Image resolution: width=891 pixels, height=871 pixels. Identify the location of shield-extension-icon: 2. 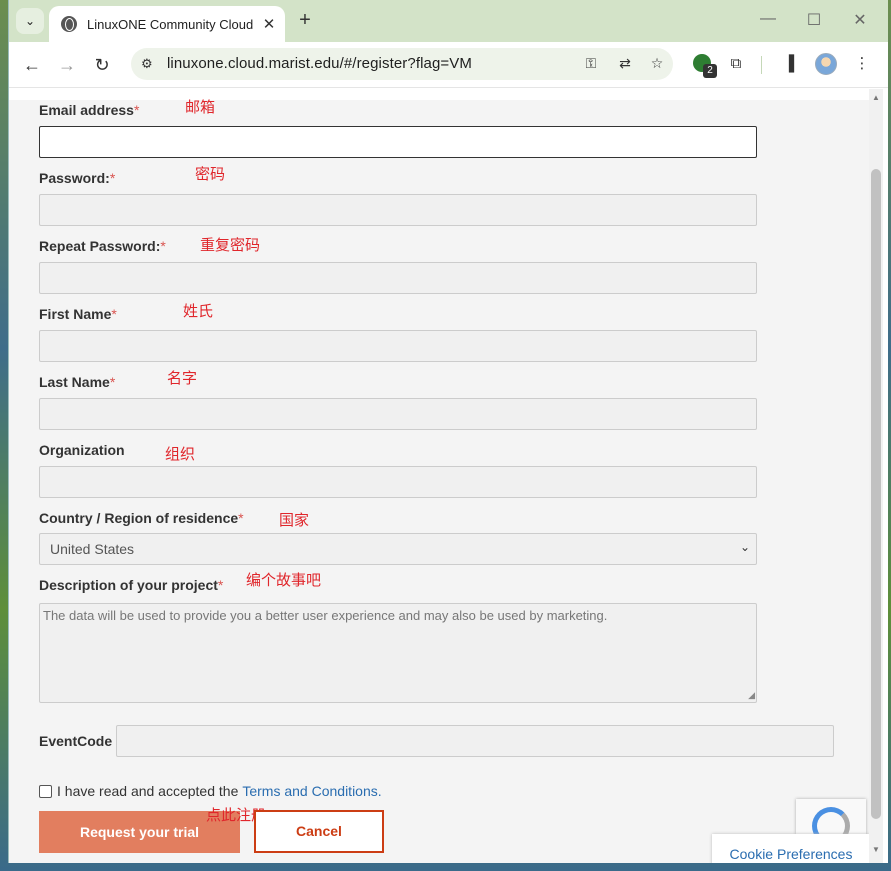
(705, 66).